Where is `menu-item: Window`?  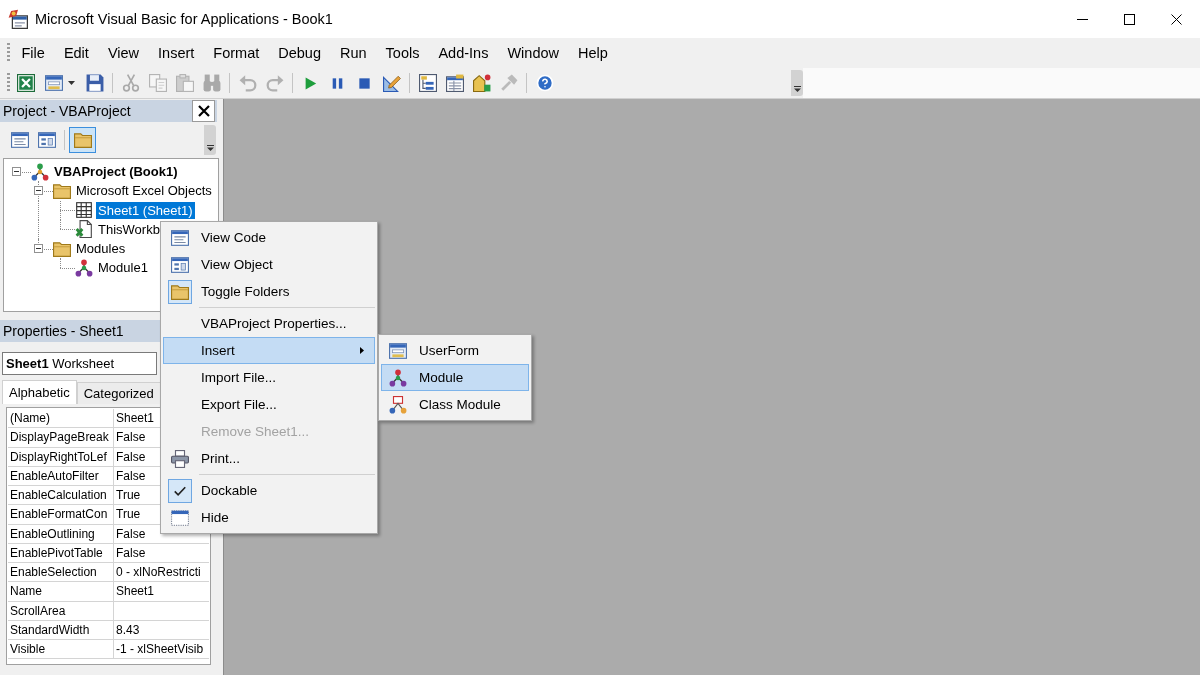 menu-item: Window is located at coordinates (533, 53).